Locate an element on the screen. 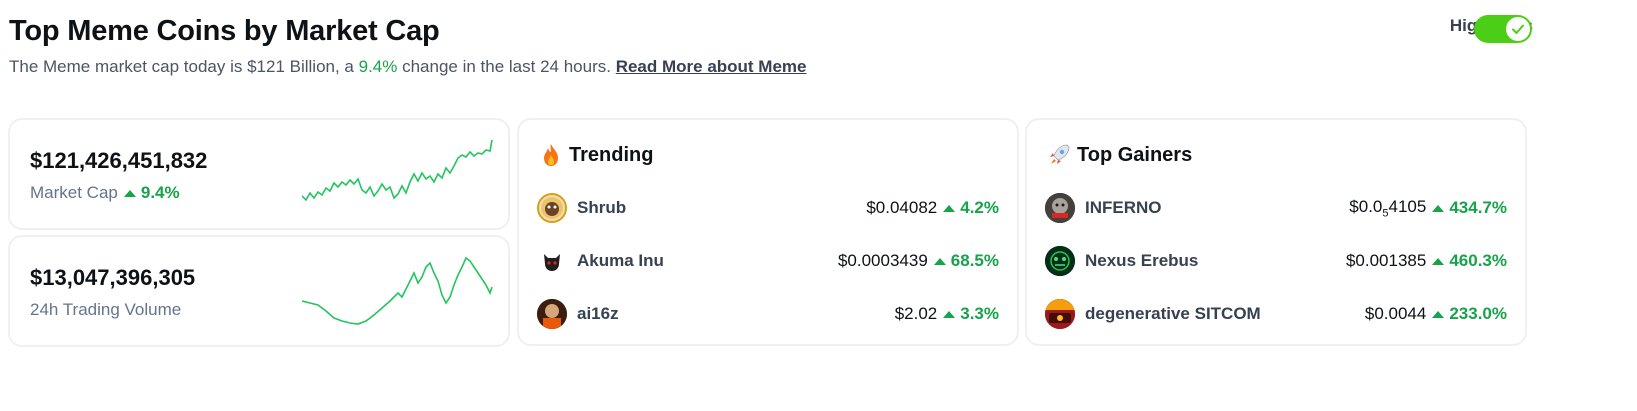 The image size is (1637, 411). coin-change-value: 460.3% is located at coordinates (1478, 260).